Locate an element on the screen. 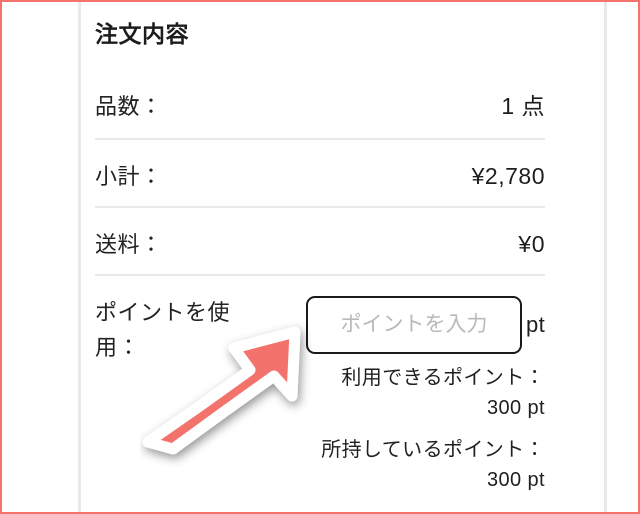 This screenshot has height=514, width=640. summary-row-value: ¥2,780 is located at coordinates (508, 175).